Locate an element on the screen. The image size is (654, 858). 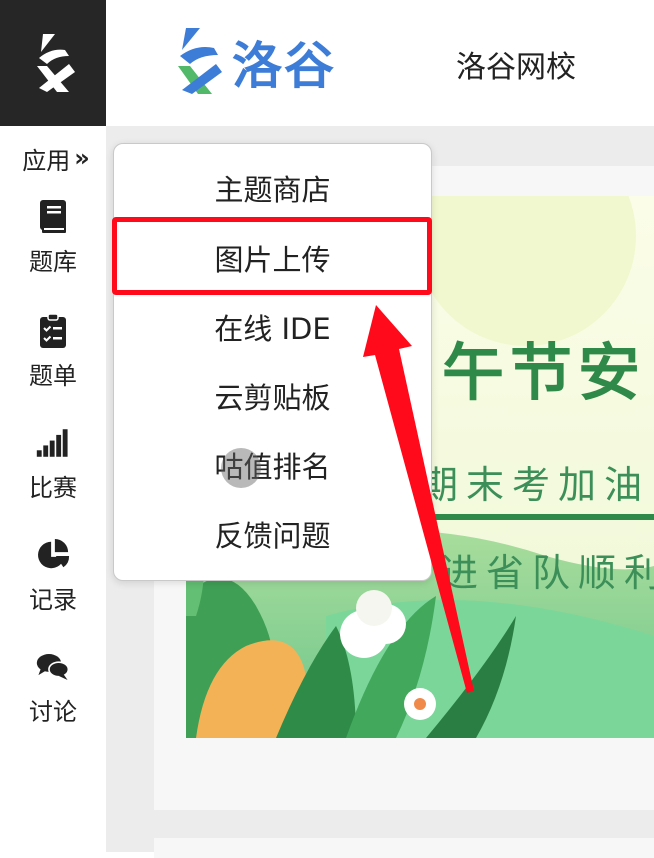
clipboard-list-icon is located at coordinates (53, 331).